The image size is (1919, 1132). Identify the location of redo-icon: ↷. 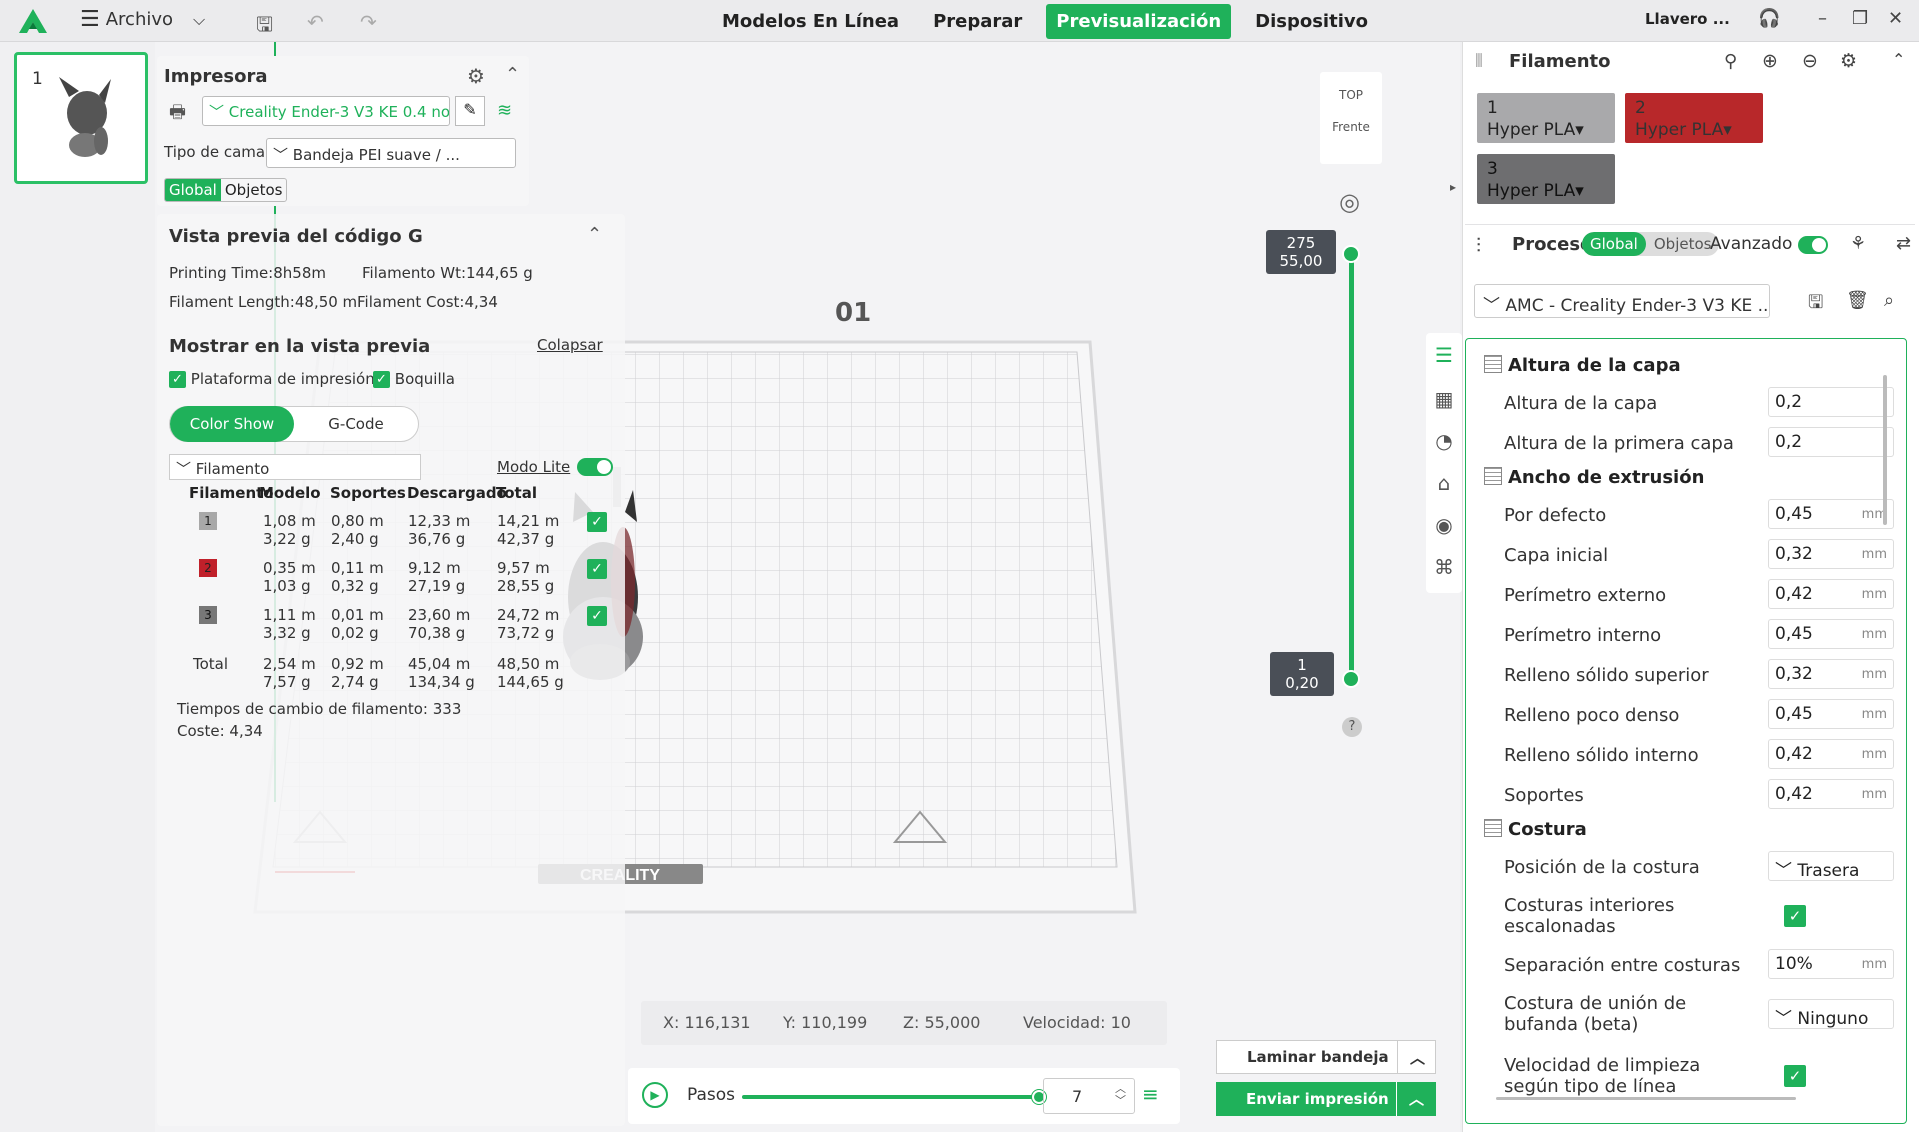
(368, 22).